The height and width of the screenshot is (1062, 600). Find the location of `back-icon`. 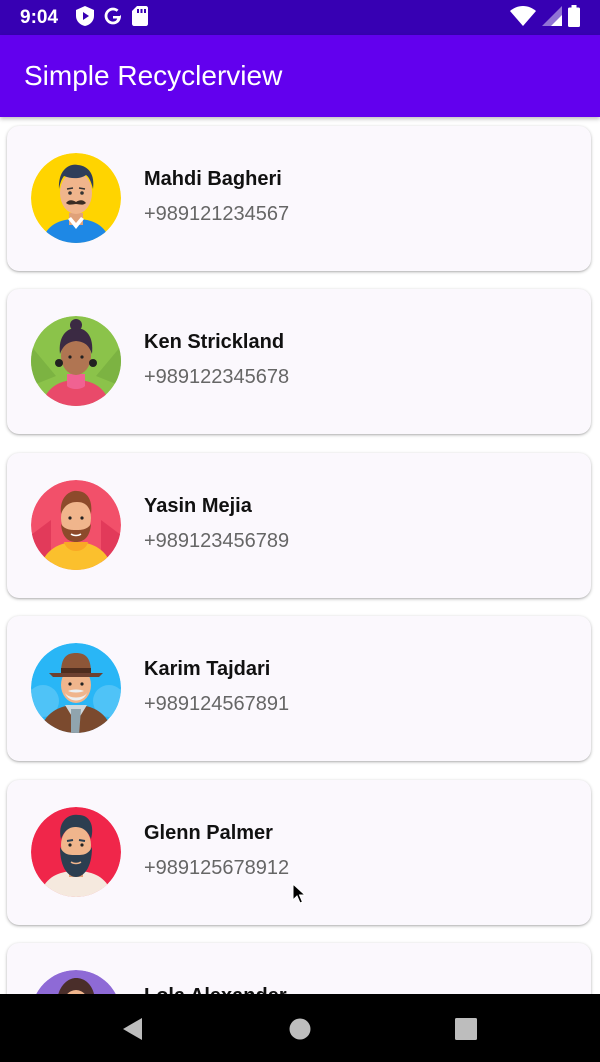

back-icon is located at coordinates (133, 1029).